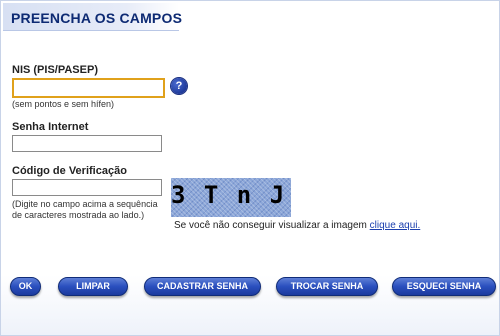 This screenshot has width=500, height=336. I want to click on trocar-senha-button: TROCAR SENHA, so click(327, 286).